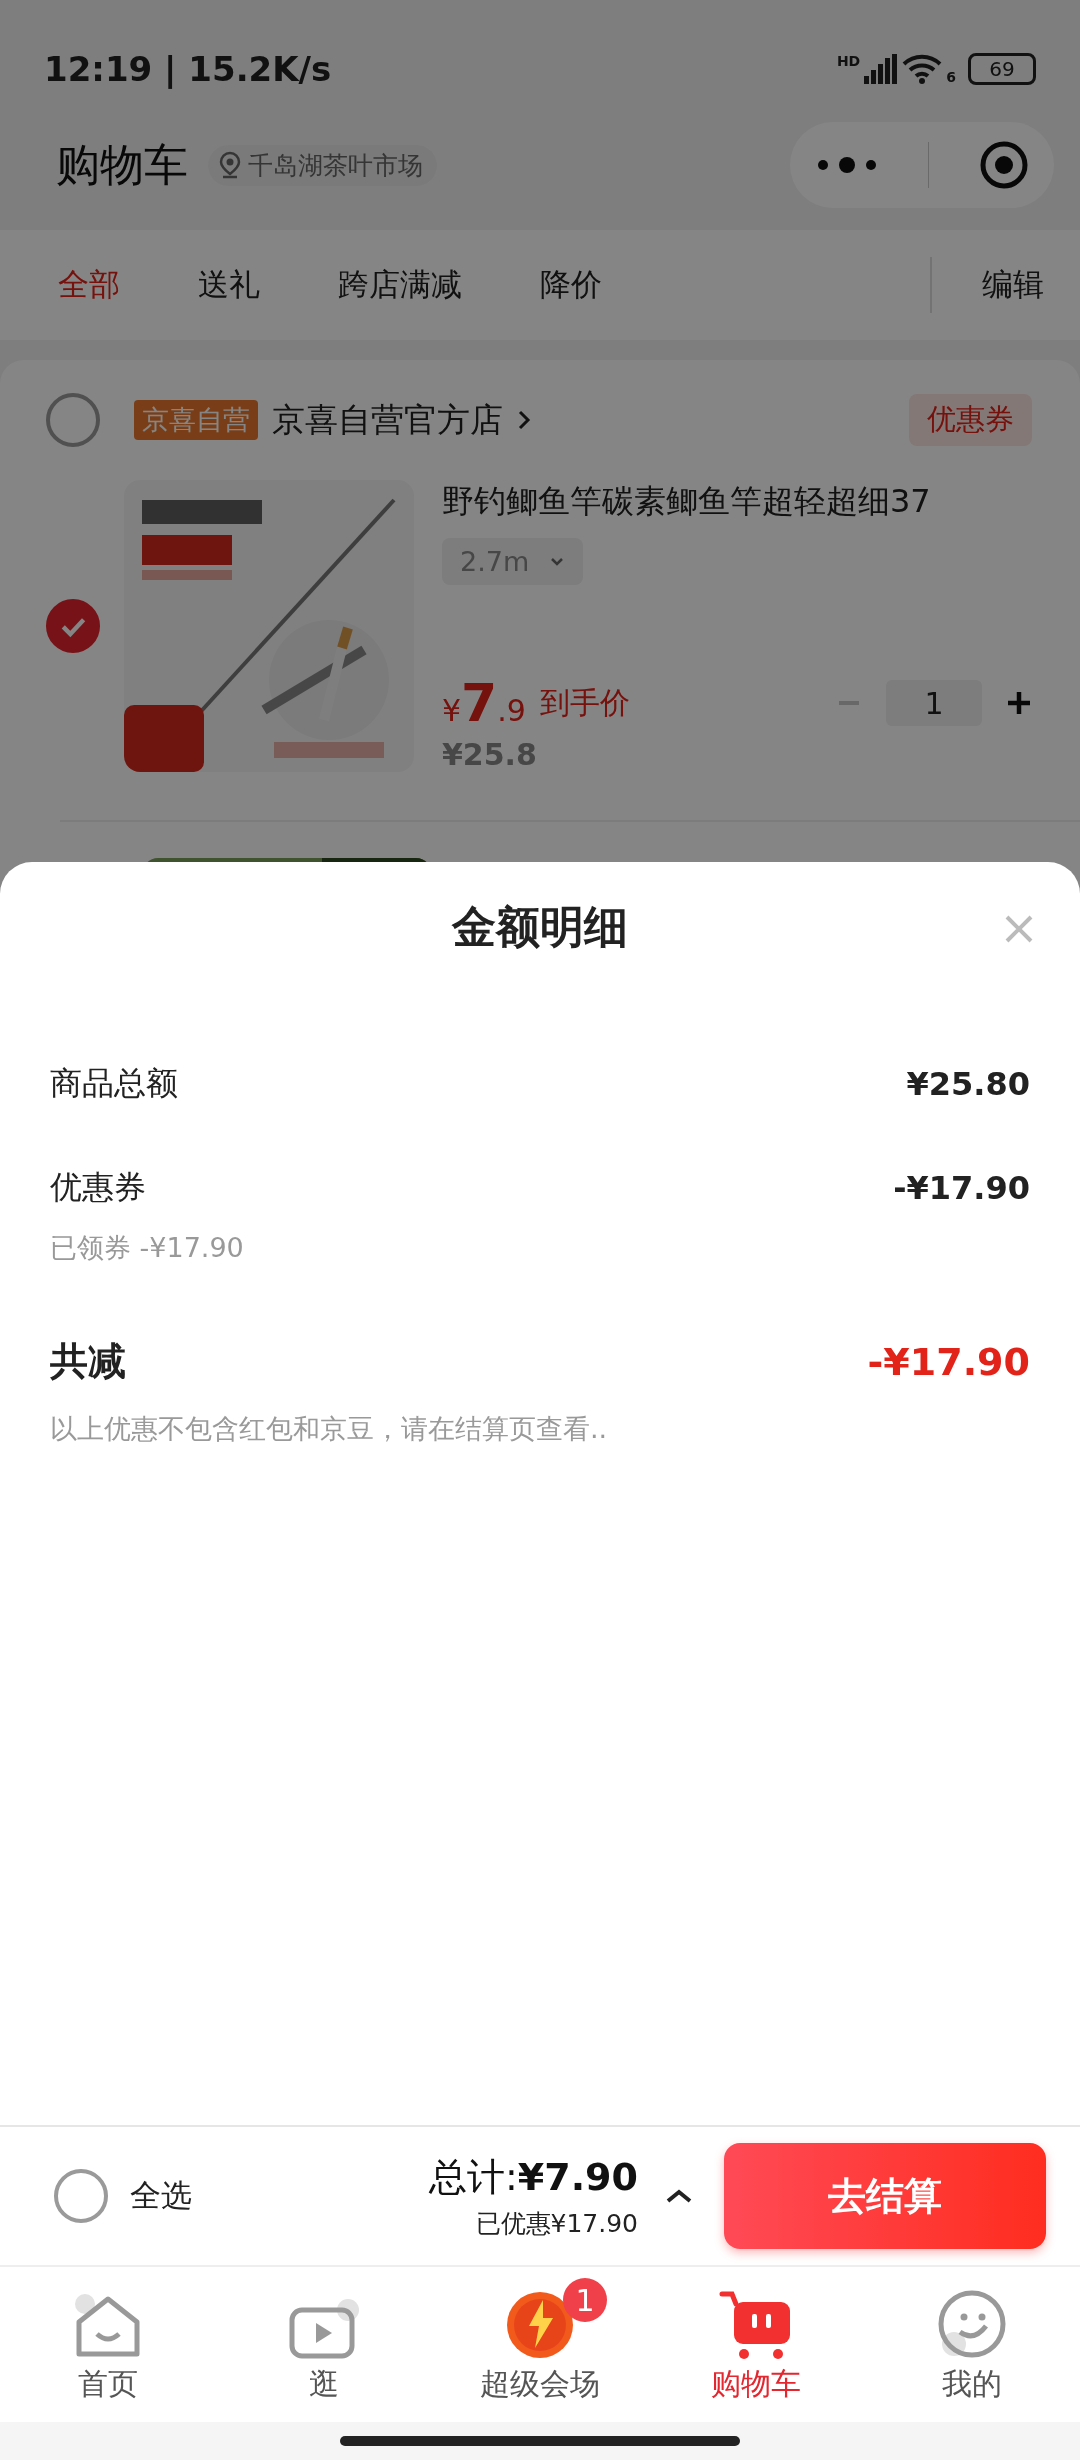  What do you see at coordinates (89, 285) in the screenshot?
I see `filter-tab: 全部` at bounding box center [89, 285].